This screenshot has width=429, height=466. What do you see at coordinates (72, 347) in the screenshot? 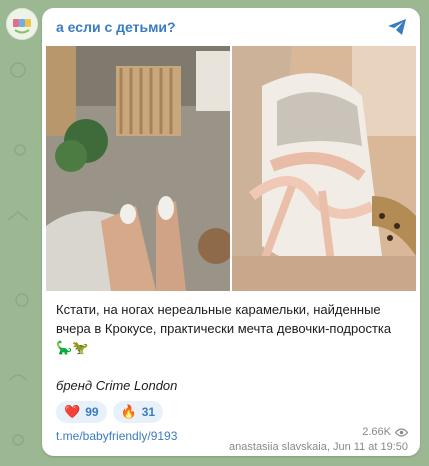
I see `caption-emoji: 🦕🦖` at bounding box center [72, 347].